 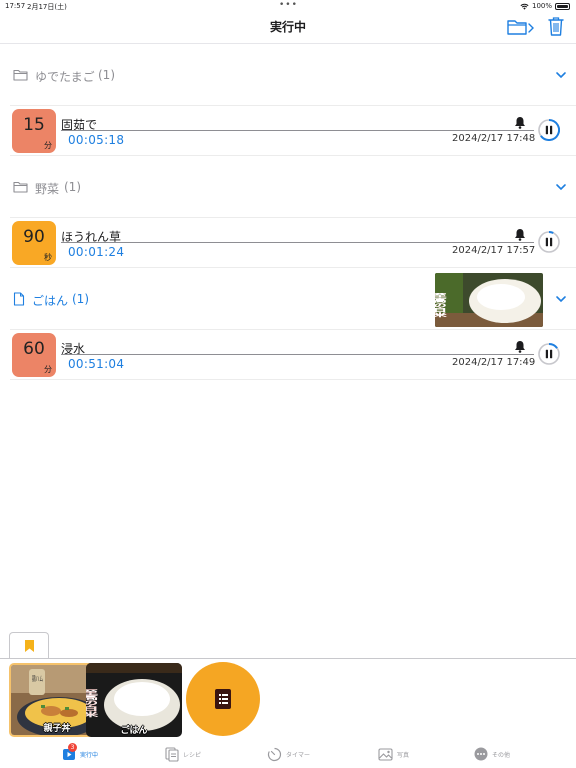 I want to click on play-icon: 3, so click(x=69, y=752).